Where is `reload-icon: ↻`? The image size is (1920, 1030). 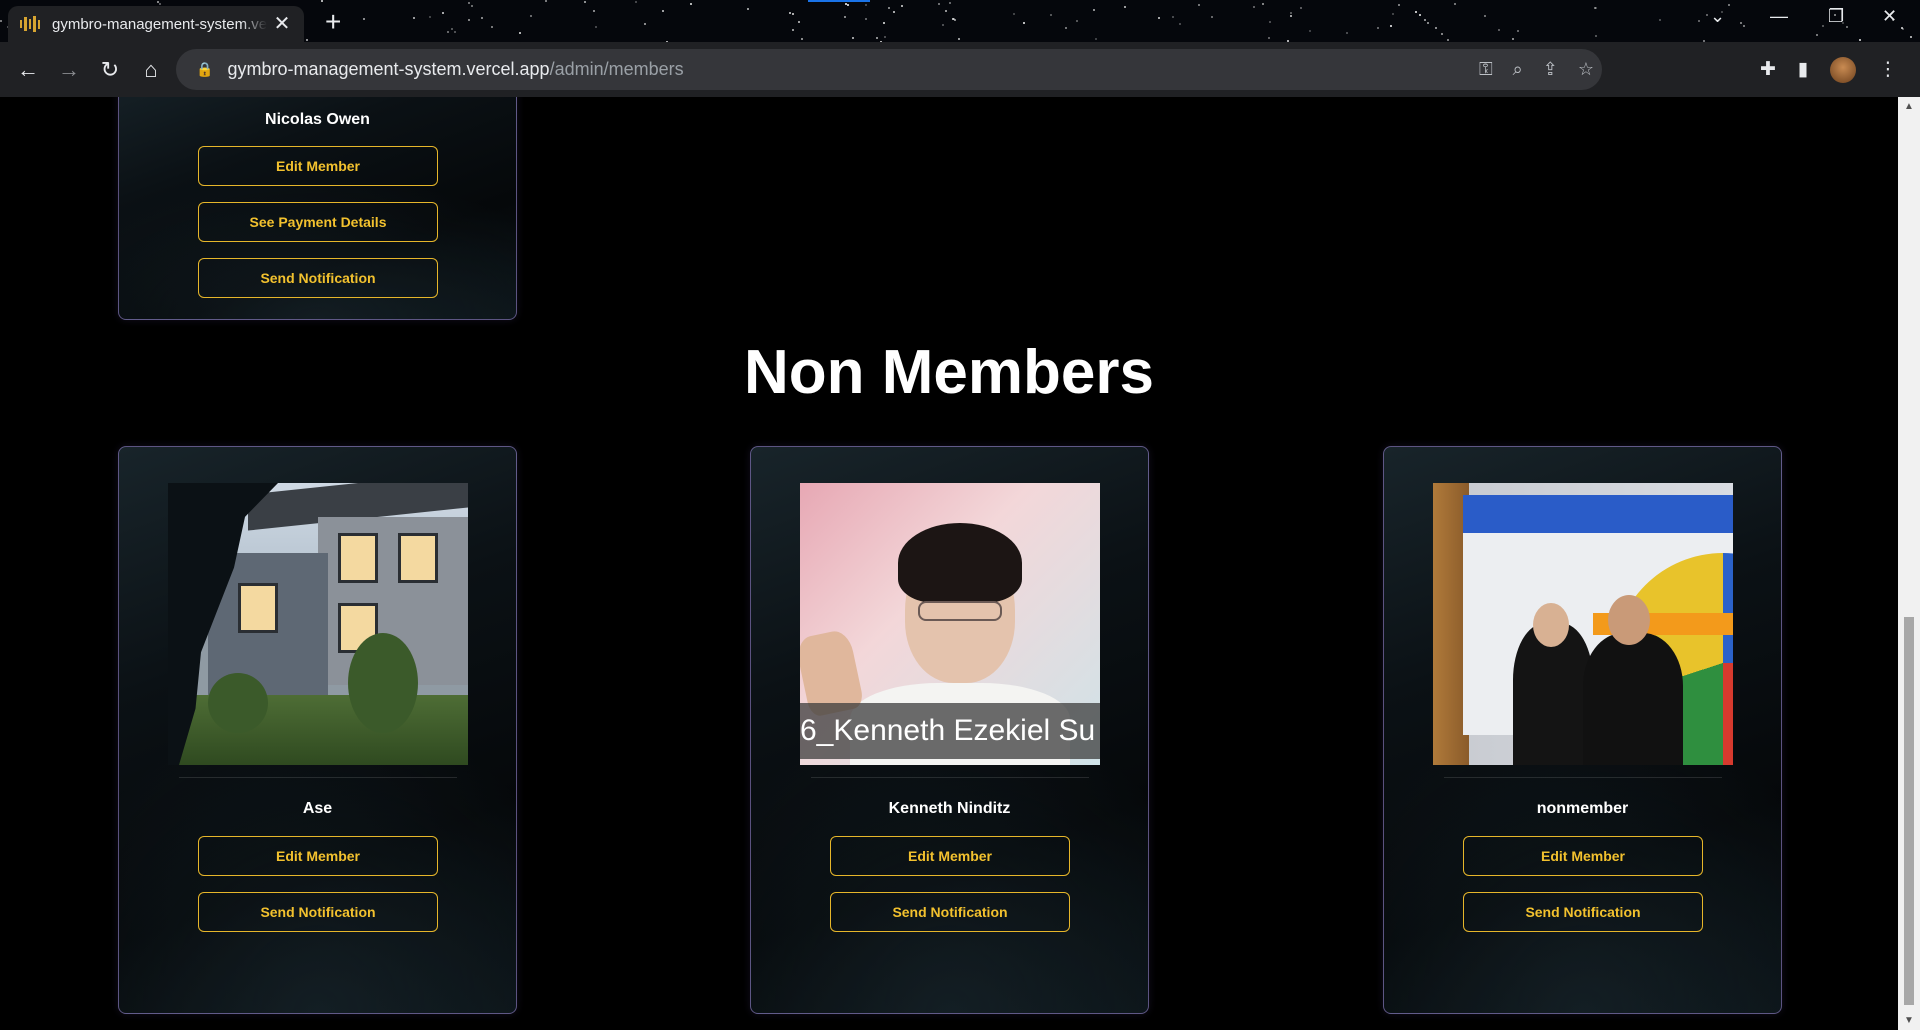
reload-icon: ↻ is located at coordinates (110, 70).